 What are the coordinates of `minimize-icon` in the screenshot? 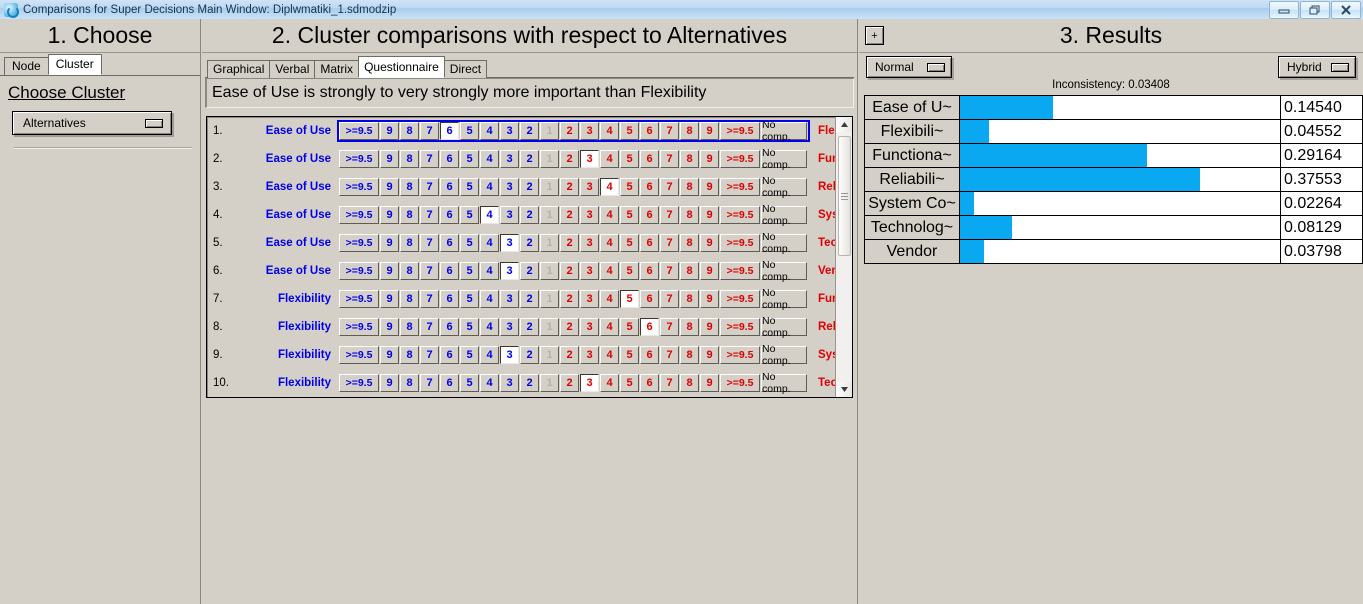 It's located at (1284, 10).